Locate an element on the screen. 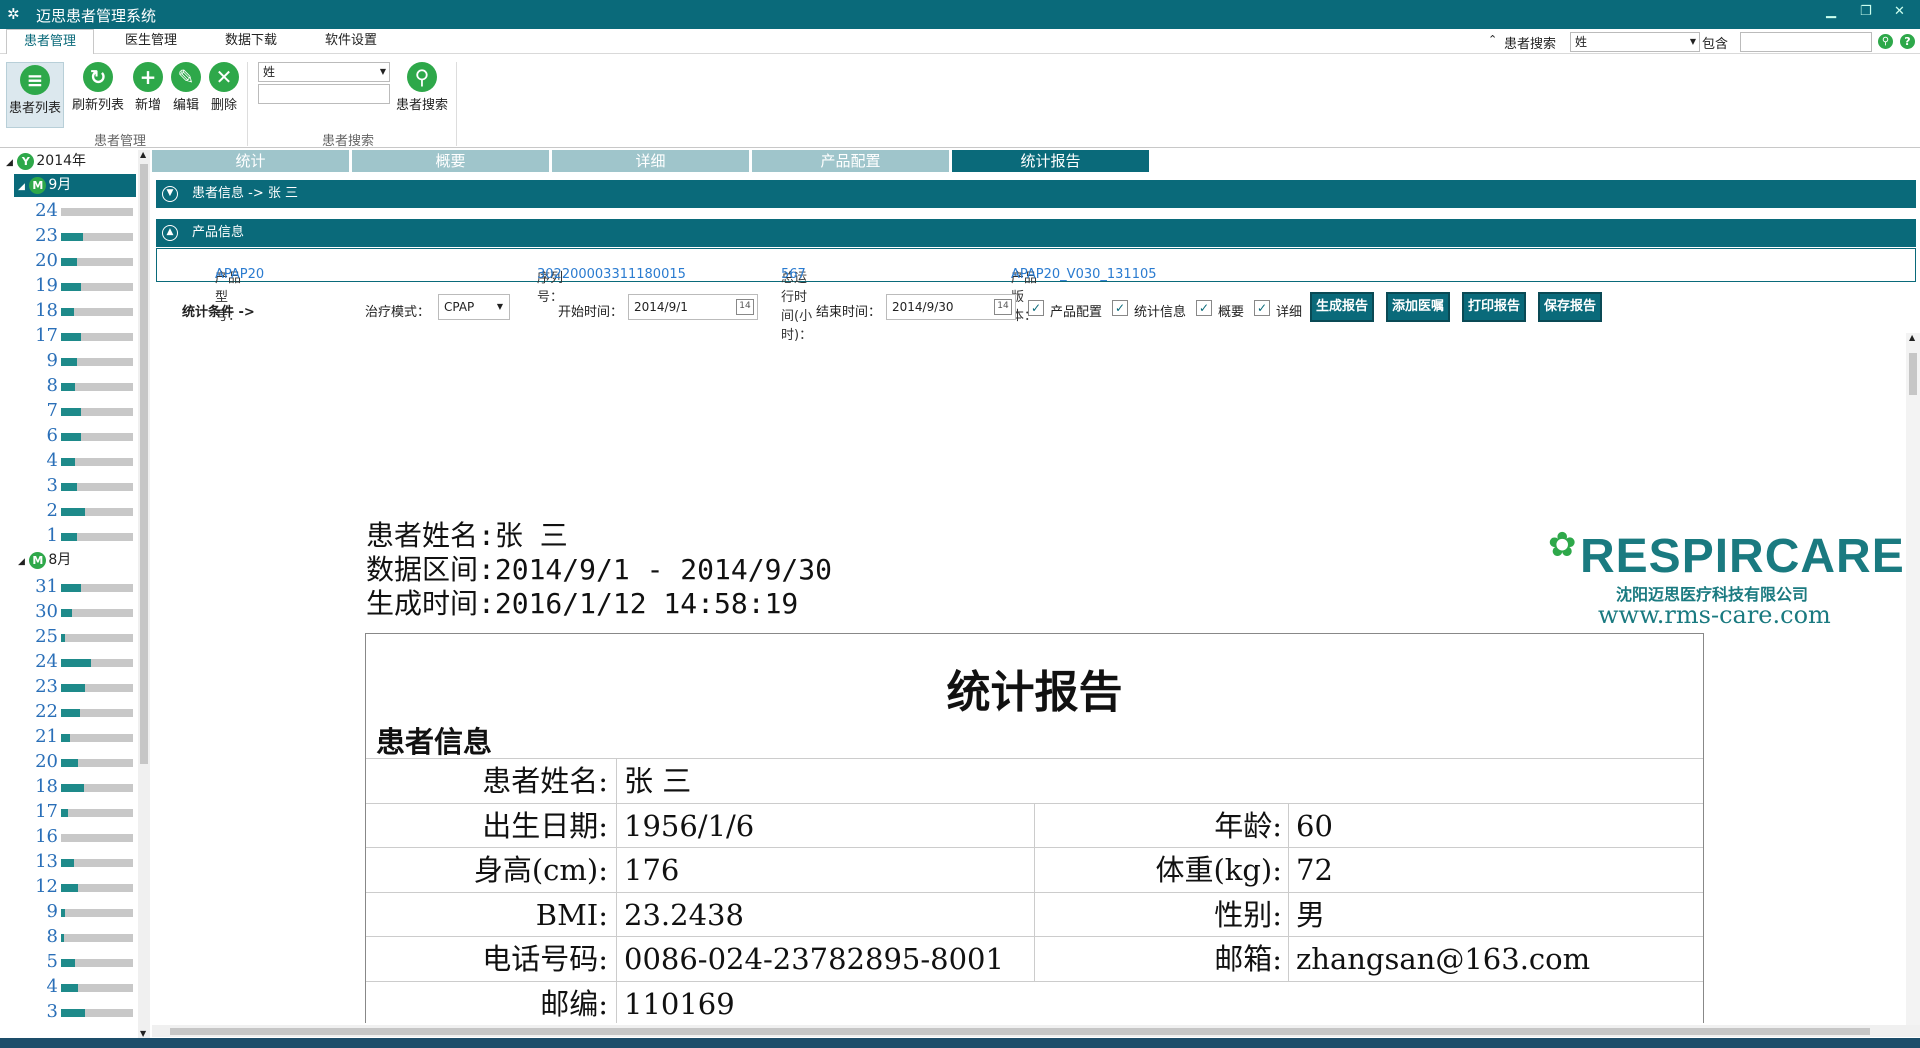 The width and height of the screenshot is (1920, 1048). menu-tab-patient: 患者管理 is located at coordinates (50, 41).